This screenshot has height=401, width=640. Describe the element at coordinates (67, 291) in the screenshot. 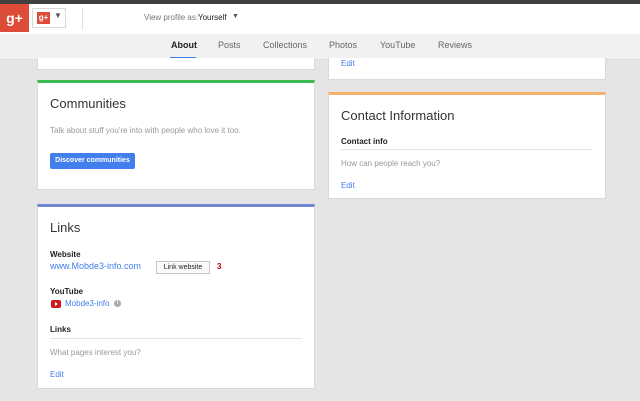

I see `youtube-label: YouTube` at that location.